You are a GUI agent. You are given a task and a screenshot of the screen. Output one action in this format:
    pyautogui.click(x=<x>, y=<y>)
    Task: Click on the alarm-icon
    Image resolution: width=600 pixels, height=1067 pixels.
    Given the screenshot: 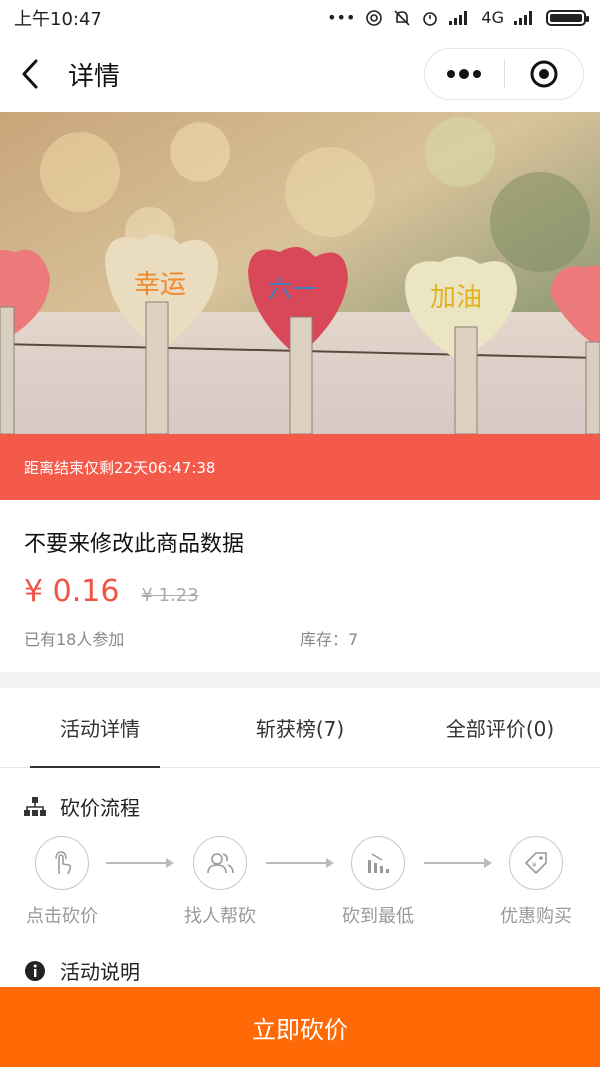 What is the action you would take?
    pyautogui.click(x=430, y=18)
    